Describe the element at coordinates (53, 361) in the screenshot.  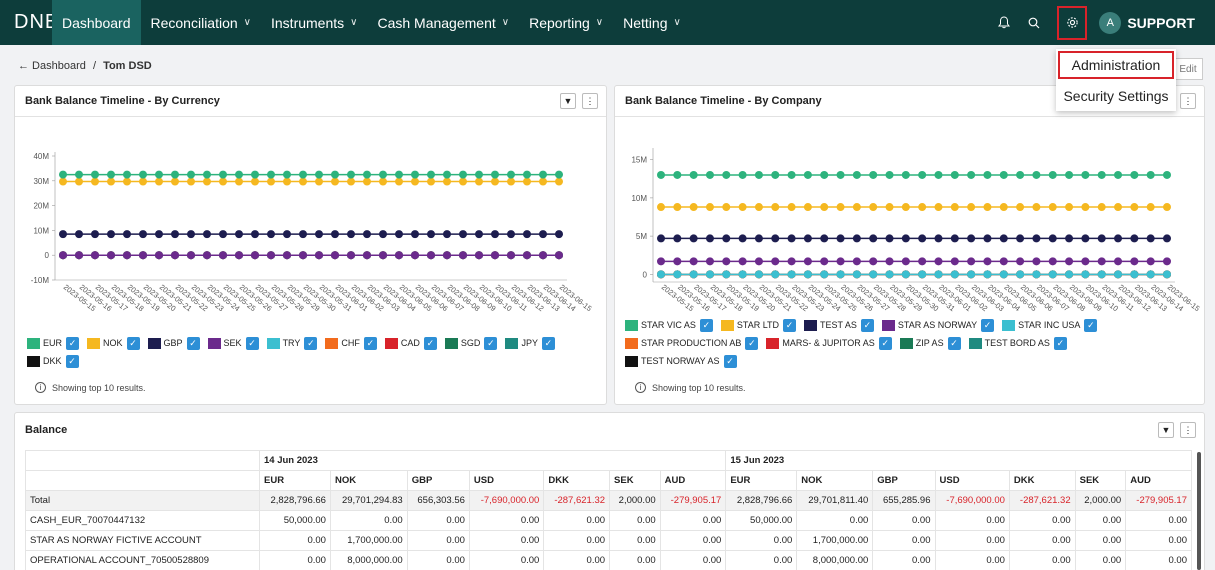
I see `legend-item: DKK ✓` at that location.